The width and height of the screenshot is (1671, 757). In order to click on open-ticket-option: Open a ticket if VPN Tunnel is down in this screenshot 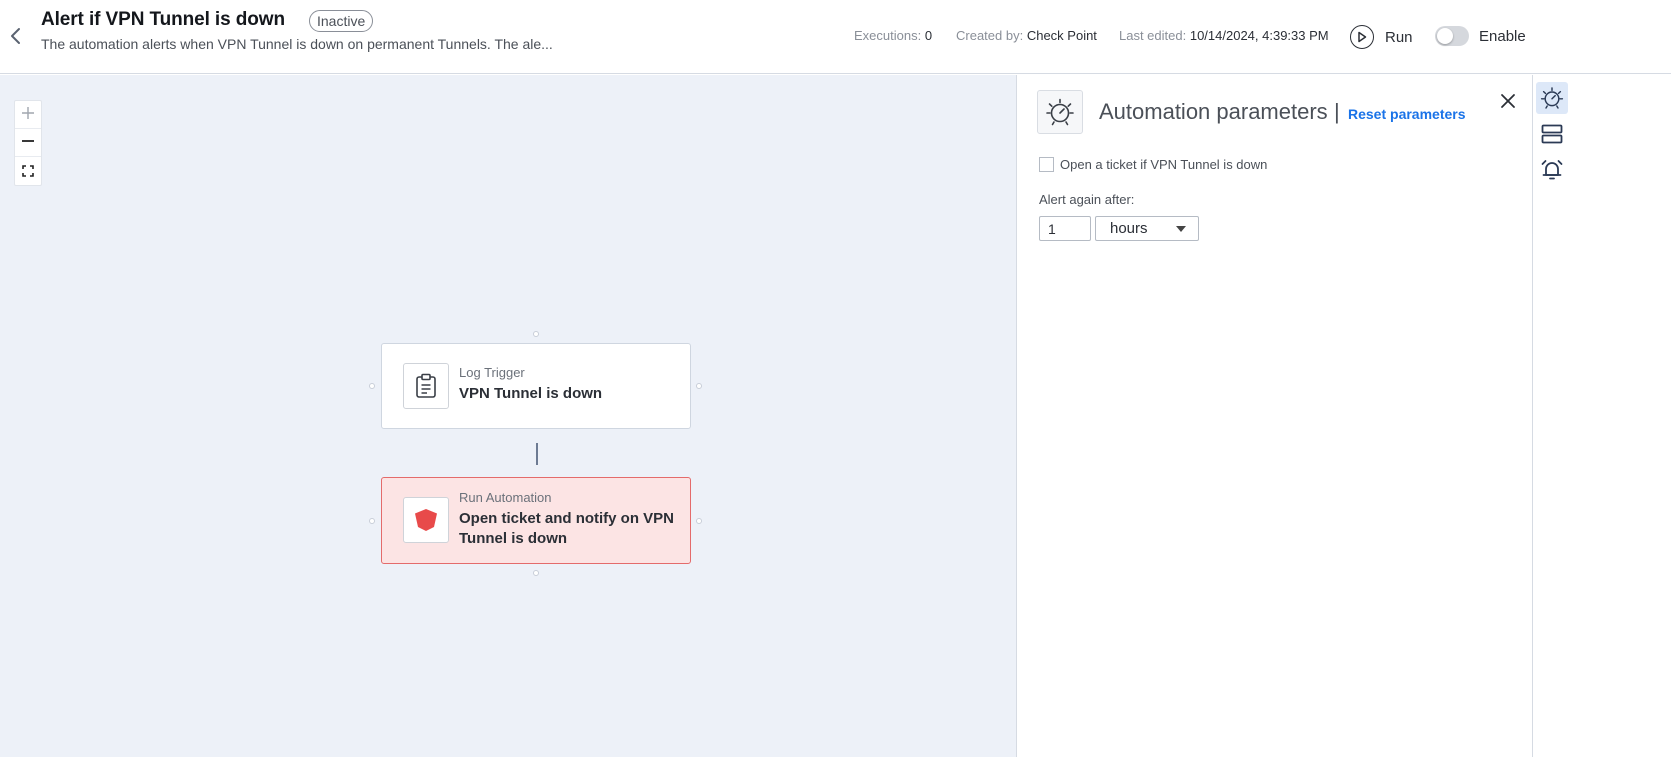, I will do `click(1153, 164)`.